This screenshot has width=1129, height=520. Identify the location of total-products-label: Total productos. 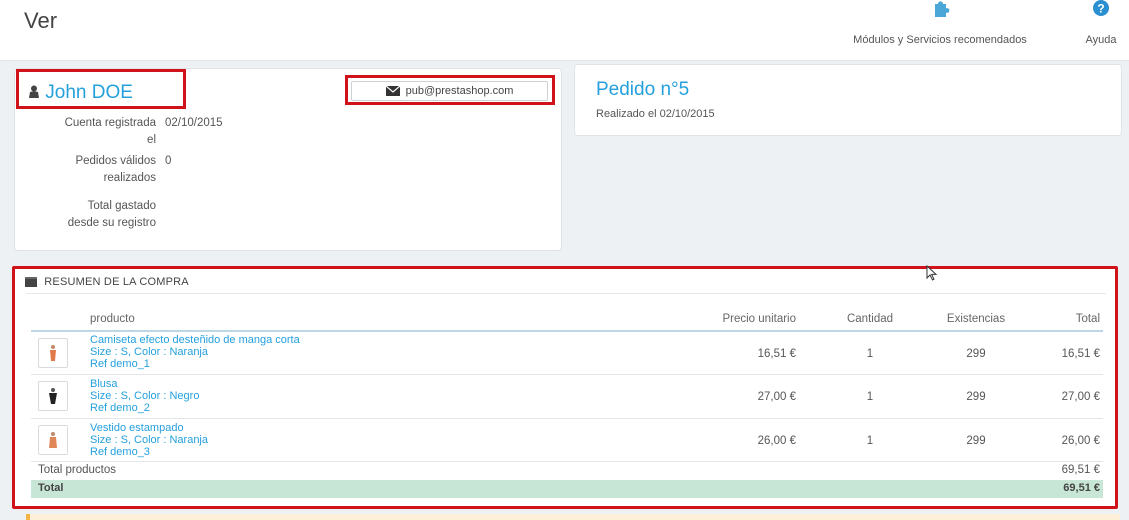
(77, 470).